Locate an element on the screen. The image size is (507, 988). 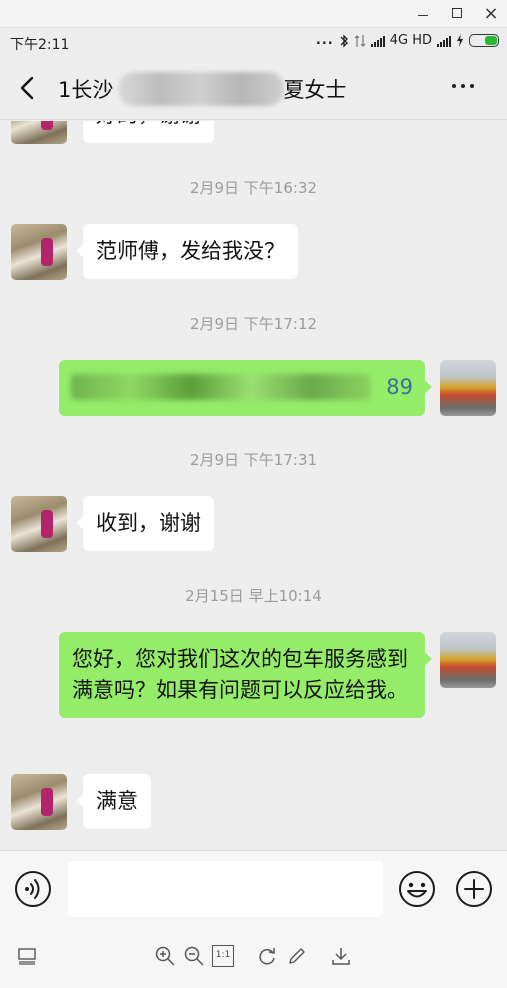
maximize-icon is located at coordinates (457, 13).